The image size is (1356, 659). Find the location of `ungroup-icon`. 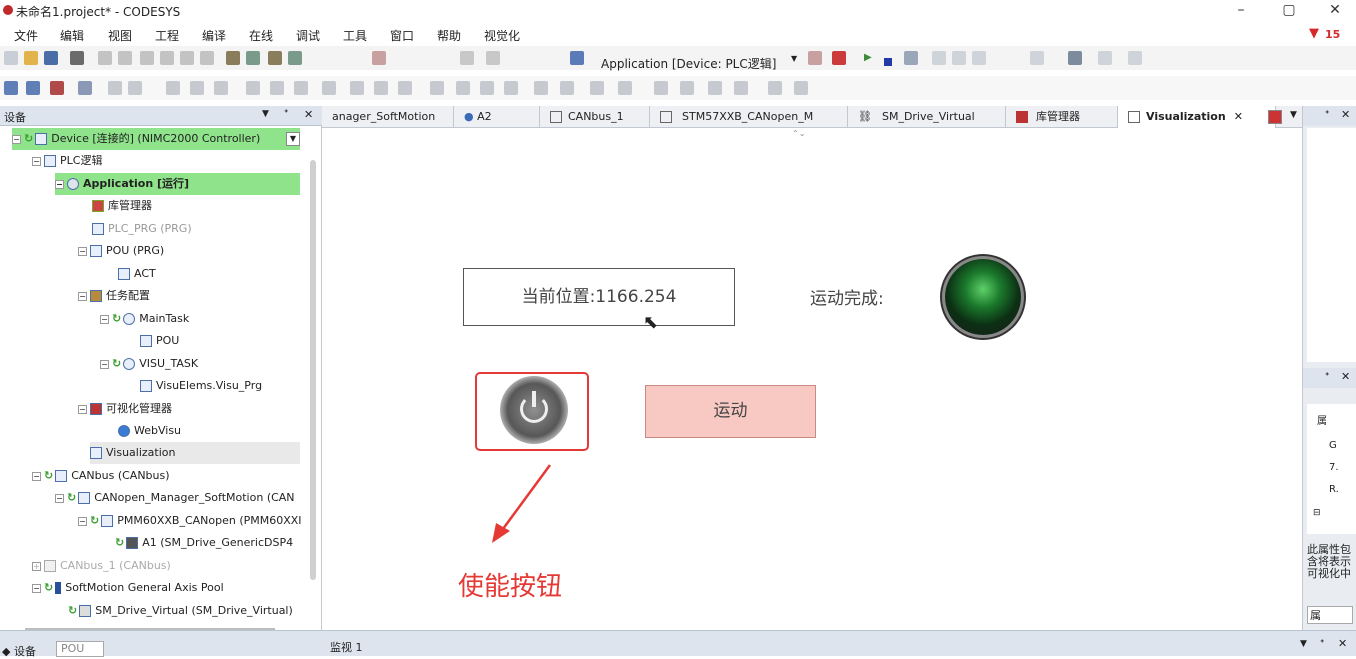

ungroup-icon is located at coordinates (135, 88).